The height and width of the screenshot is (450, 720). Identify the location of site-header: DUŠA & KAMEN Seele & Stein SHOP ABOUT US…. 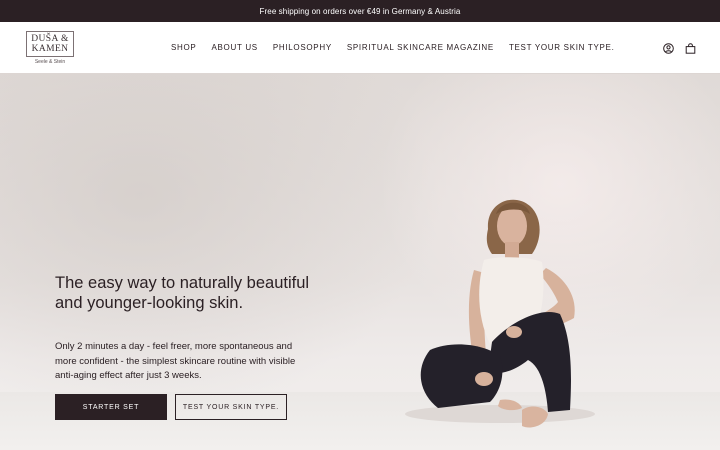
(360, 48).